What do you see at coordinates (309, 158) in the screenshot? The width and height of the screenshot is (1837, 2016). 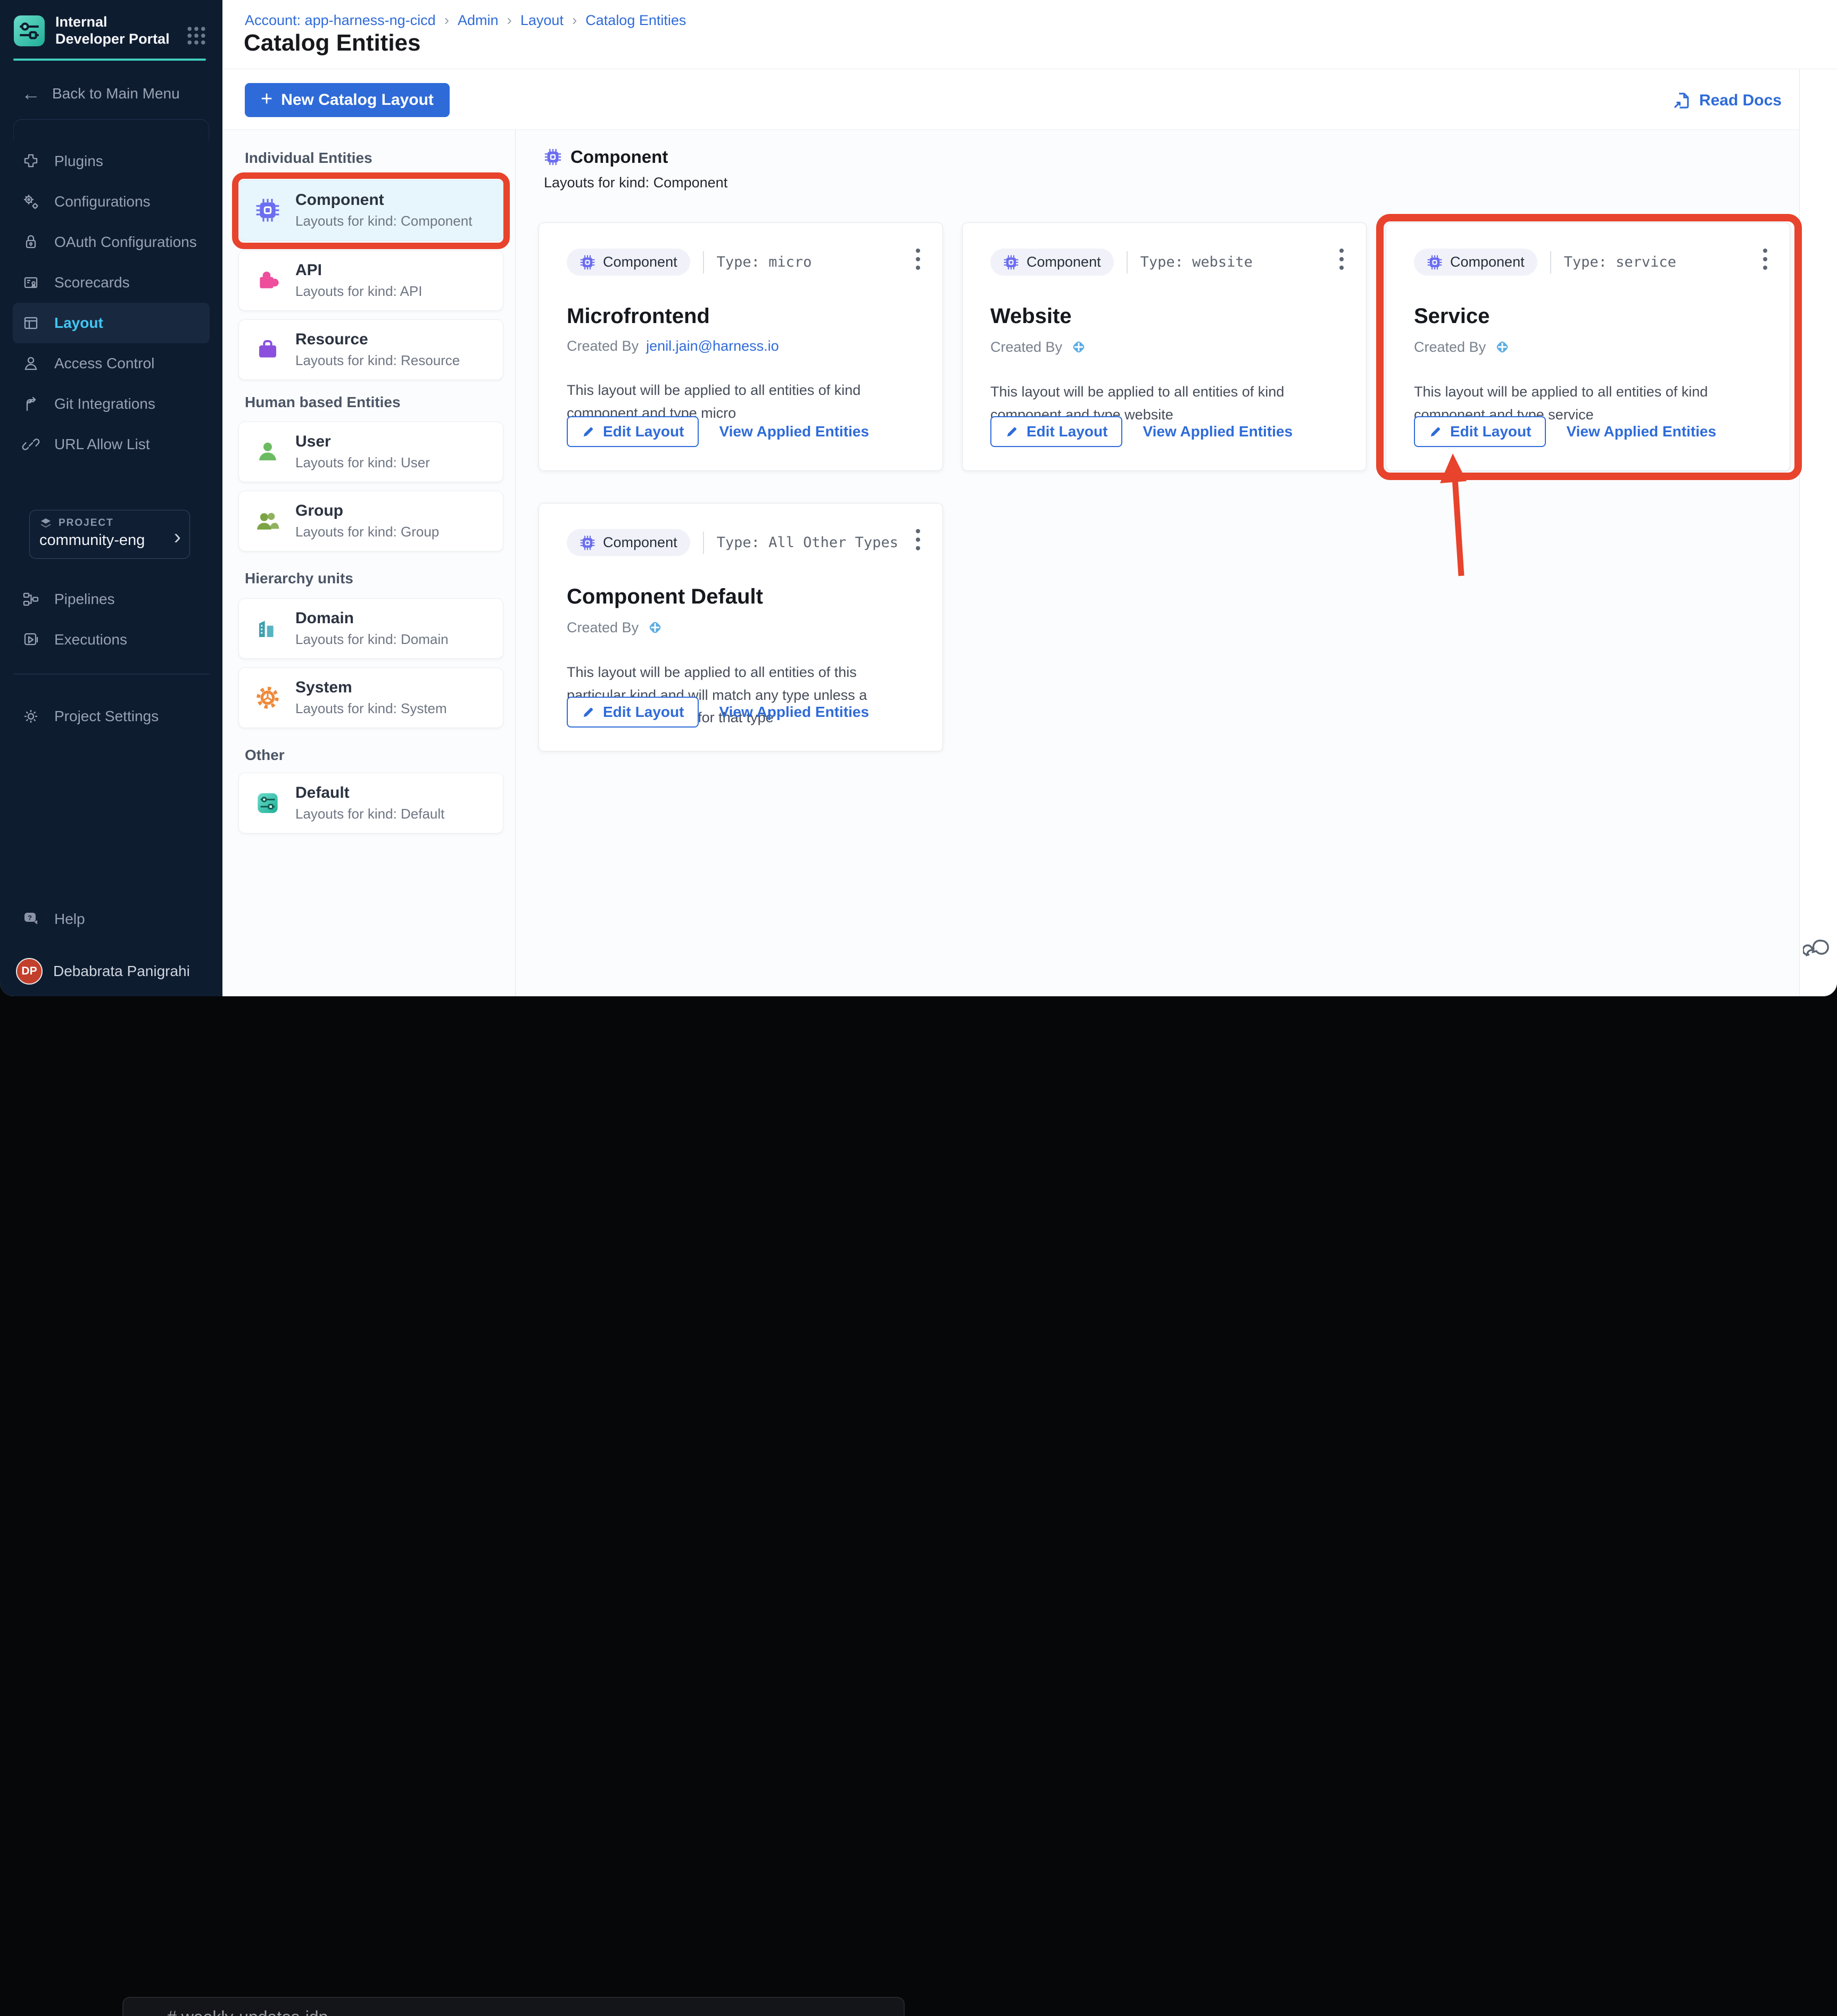 I see `section-label-individual-entities: Individual Entities` at bounding box center [309, 158].